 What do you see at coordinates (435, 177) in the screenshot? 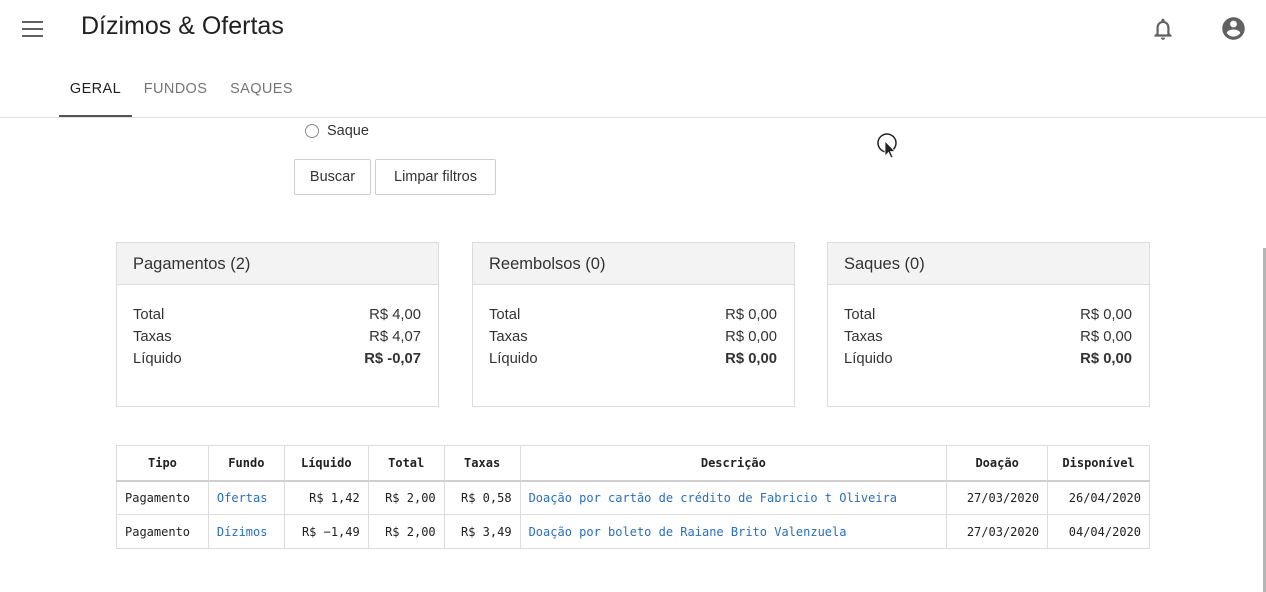
I see `clear-filters-button: Limpar filtros` at bounding box center [435, 177].